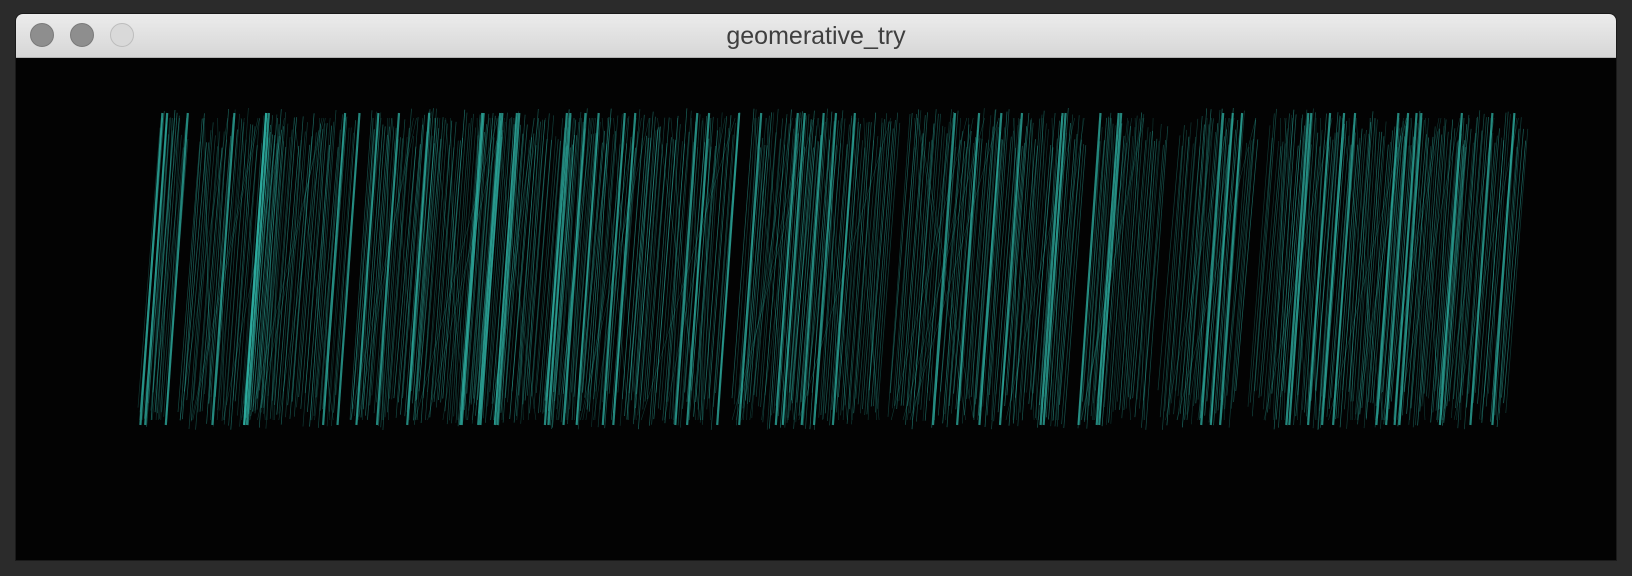 This screenshot has width=1632, height=576. I want to click on window-title: geomerative_try, so click(816, 36).